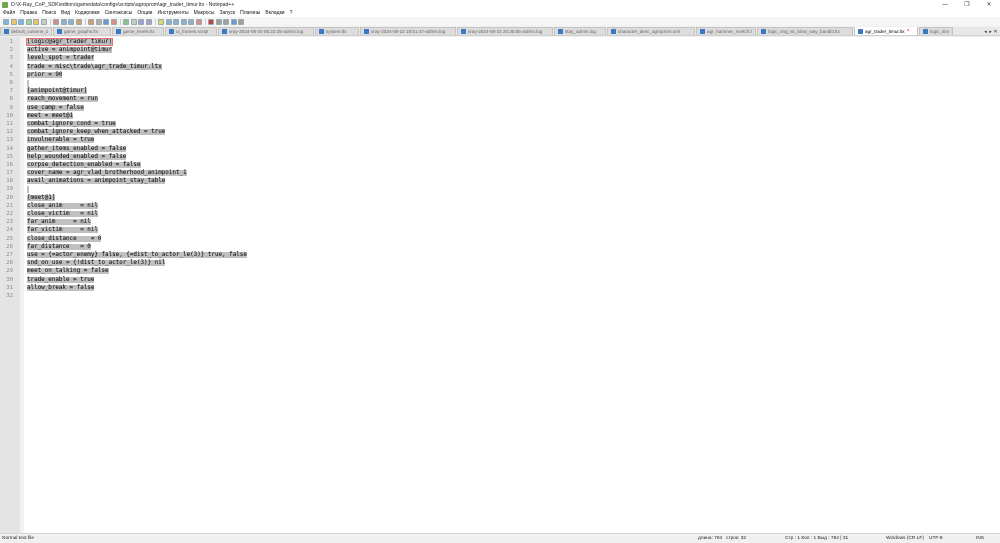 The width and height of the screenshot is (1000, 543). What do you see at coordinates (126, 21) in the screenshot?
I see `zoom-in-icon` at bounding box center [126, 21].